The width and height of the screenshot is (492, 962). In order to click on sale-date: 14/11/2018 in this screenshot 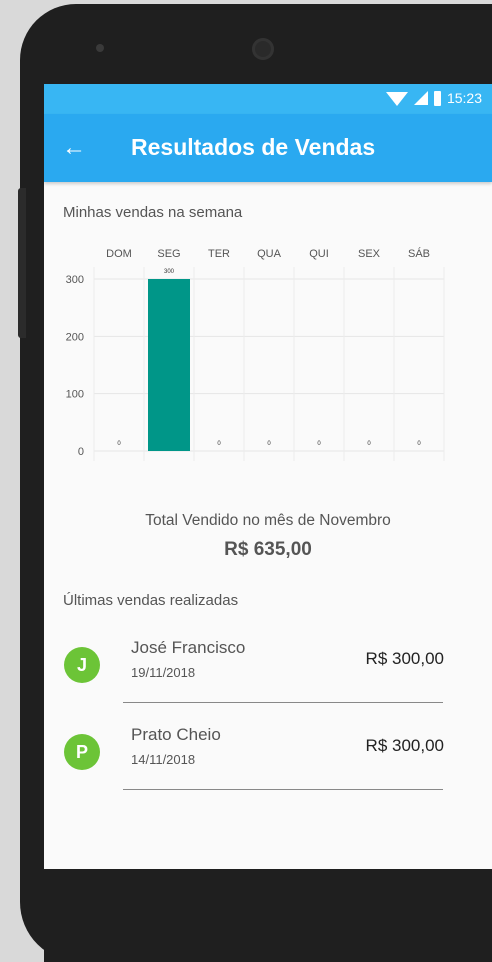, I will do `click(163, 759)`.